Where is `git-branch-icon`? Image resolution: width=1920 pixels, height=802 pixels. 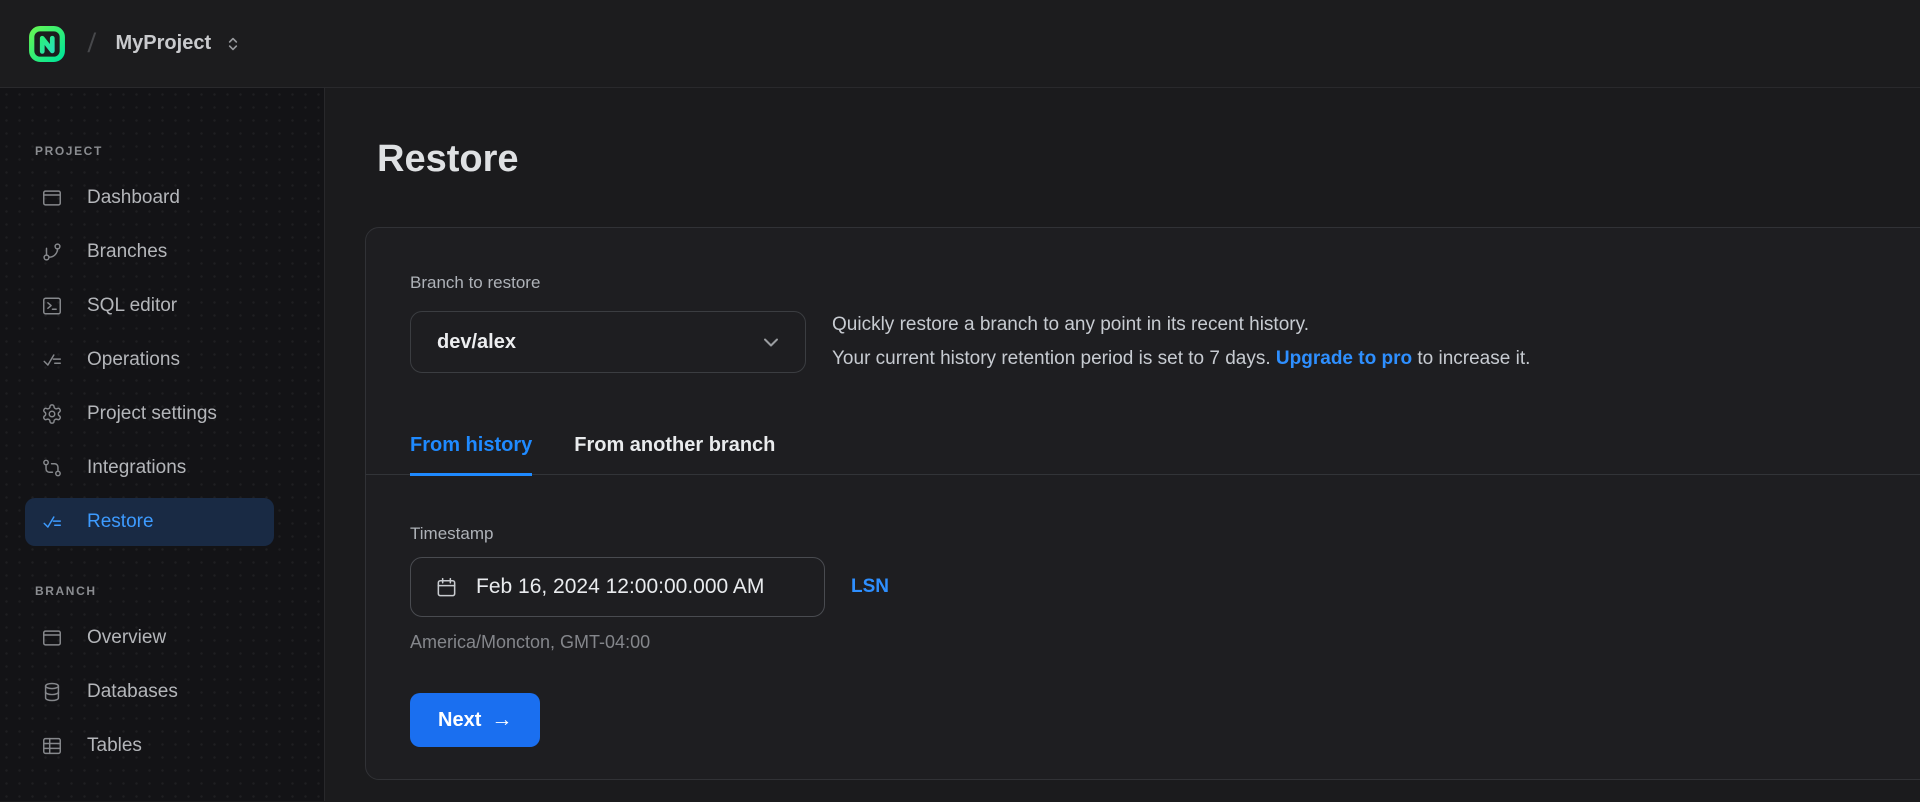
git-branch-icon is located at coordinates (52, 252).